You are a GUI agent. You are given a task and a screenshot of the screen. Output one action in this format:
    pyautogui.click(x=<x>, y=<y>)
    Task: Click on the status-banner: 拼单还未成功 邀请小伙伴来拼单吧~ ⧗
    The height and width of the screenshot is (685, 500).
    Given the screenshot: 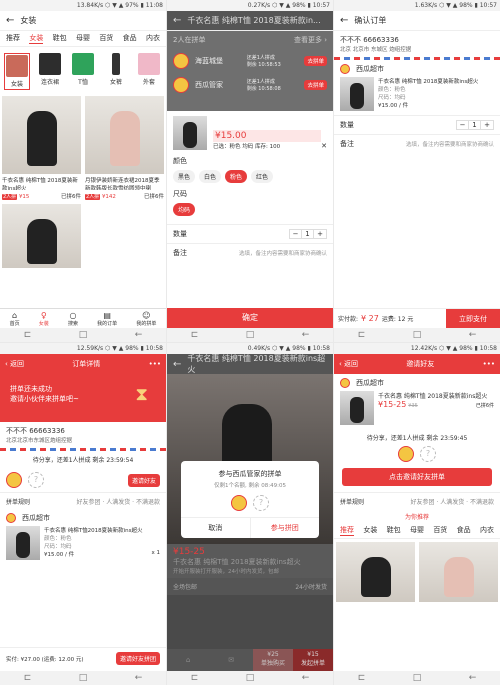 What is the action you would take?
    pyautogui.click(x=83, y=398)
    